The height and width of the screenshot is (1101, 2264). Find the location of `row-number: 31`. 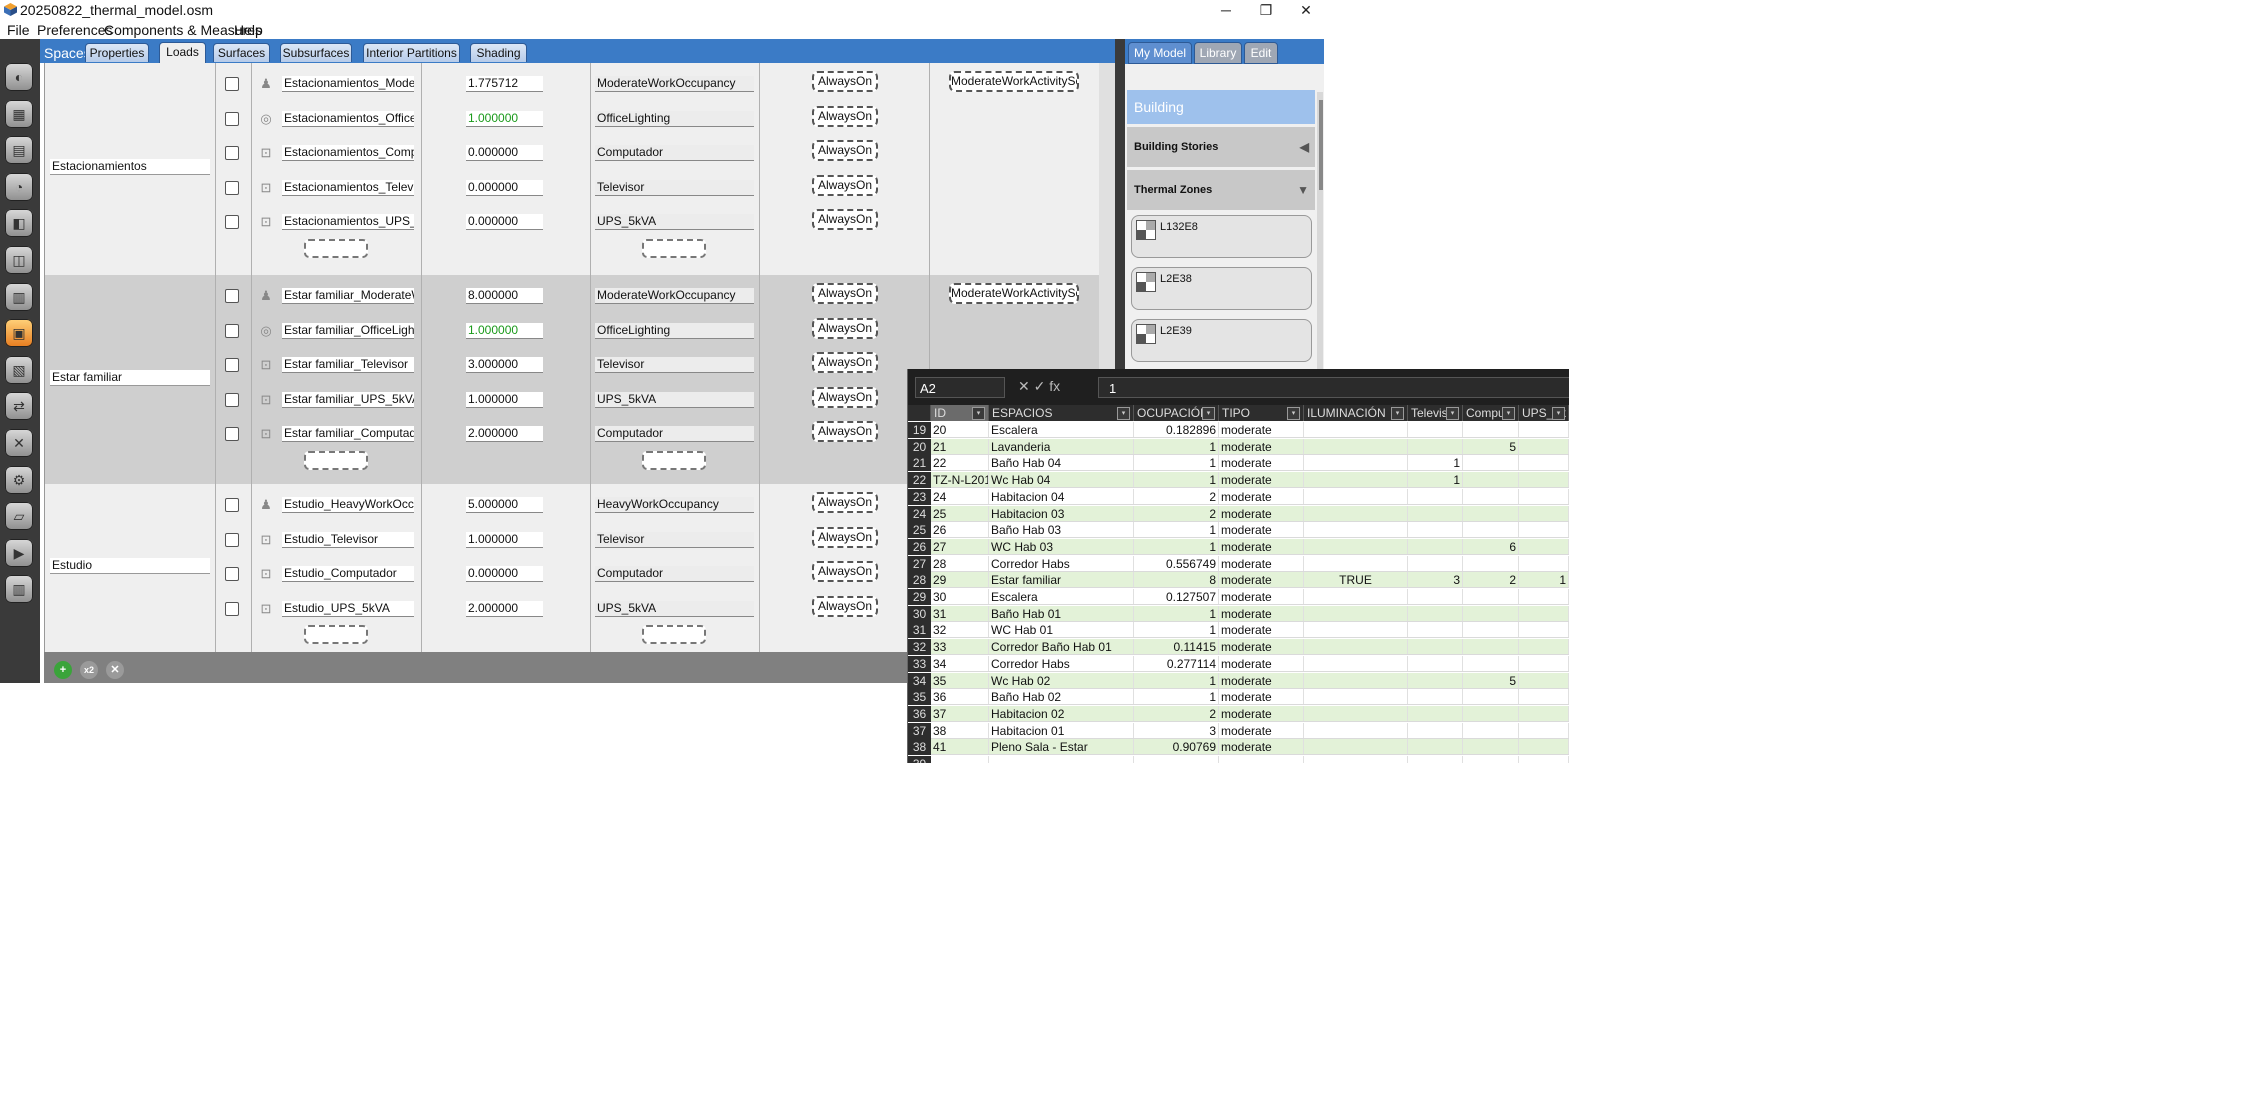

row-number: 31 is located at coordinates (919, 630).